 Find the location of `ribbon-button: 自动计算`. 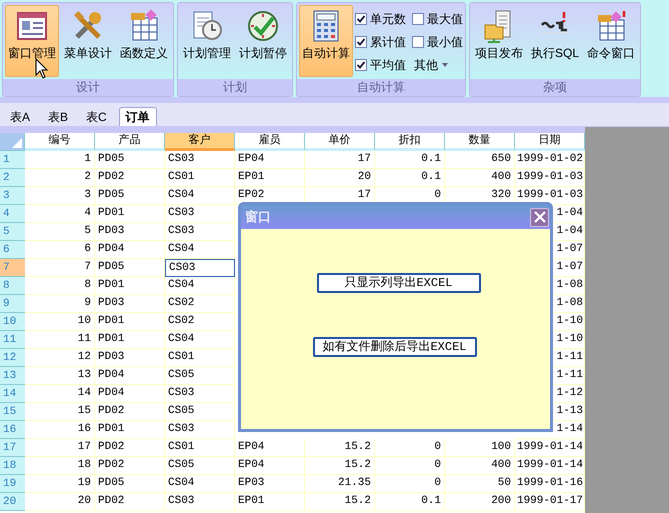

ribbon-button: 自动计算 is located at coordinates (326, 41).